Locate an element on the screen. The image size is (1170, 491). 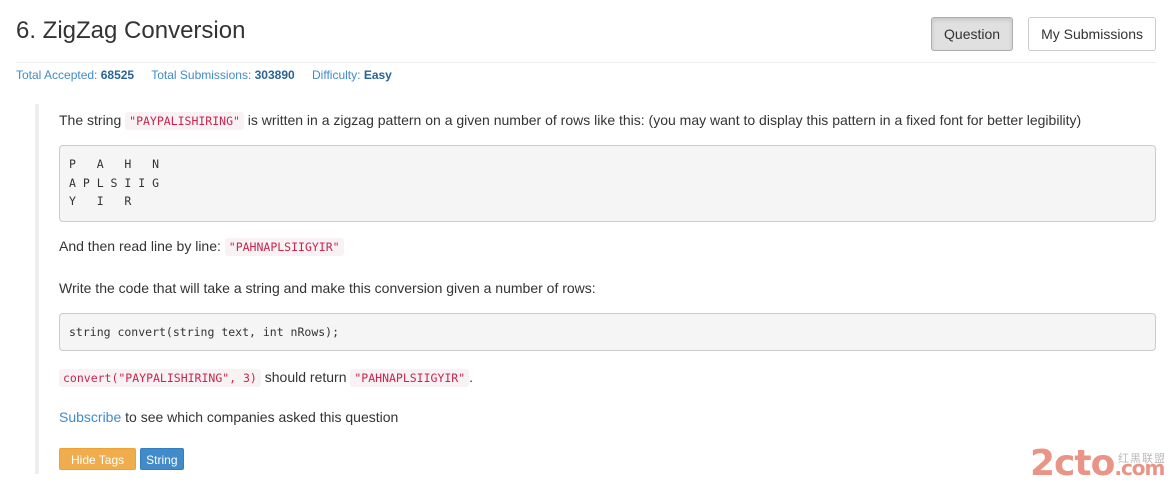
total-submissions-label: Total Submissions: is located at coordinates (201, 75).